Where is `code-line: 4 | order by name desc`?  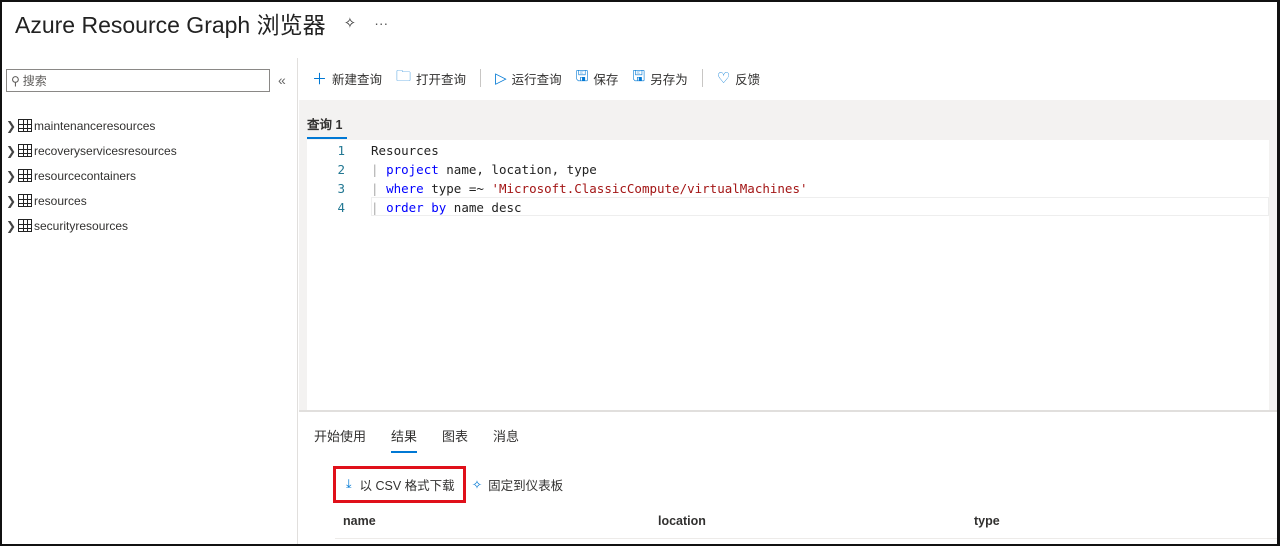 code-line: 4 | order by name desc is located at coordinates (414, 207).